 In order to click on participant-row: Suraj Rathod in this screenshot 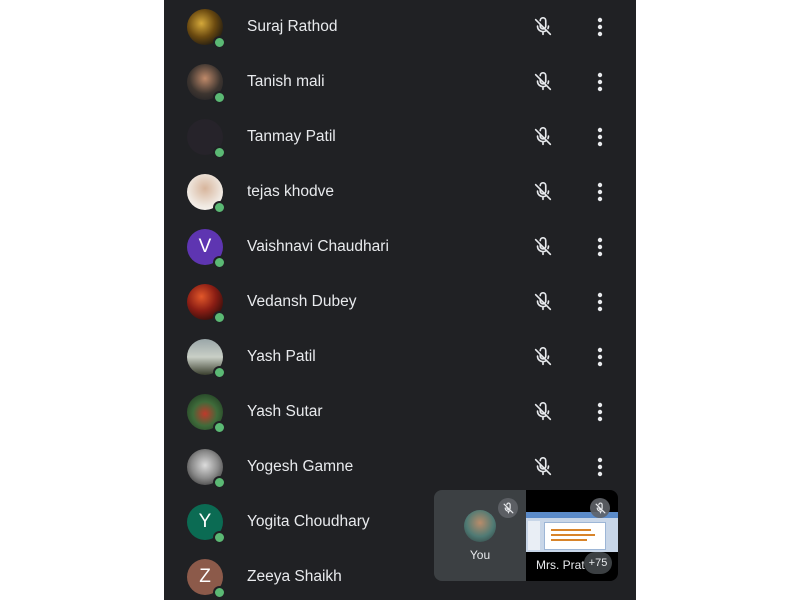, I will do `click(400, 27)`.